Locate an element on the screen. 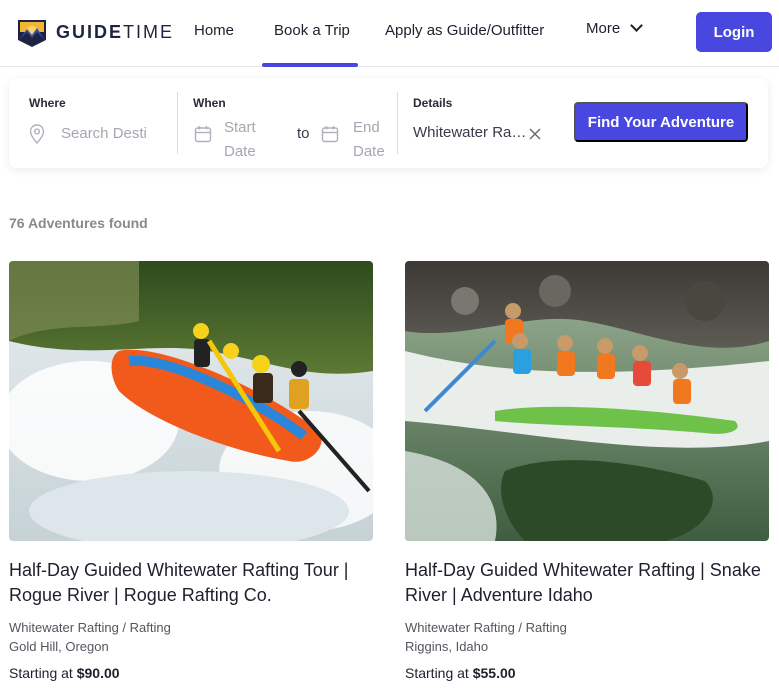 The width and height of the screenshot is (779, 699). adventure-price: Starting at $90.00 is located at coordinates (191, 673).